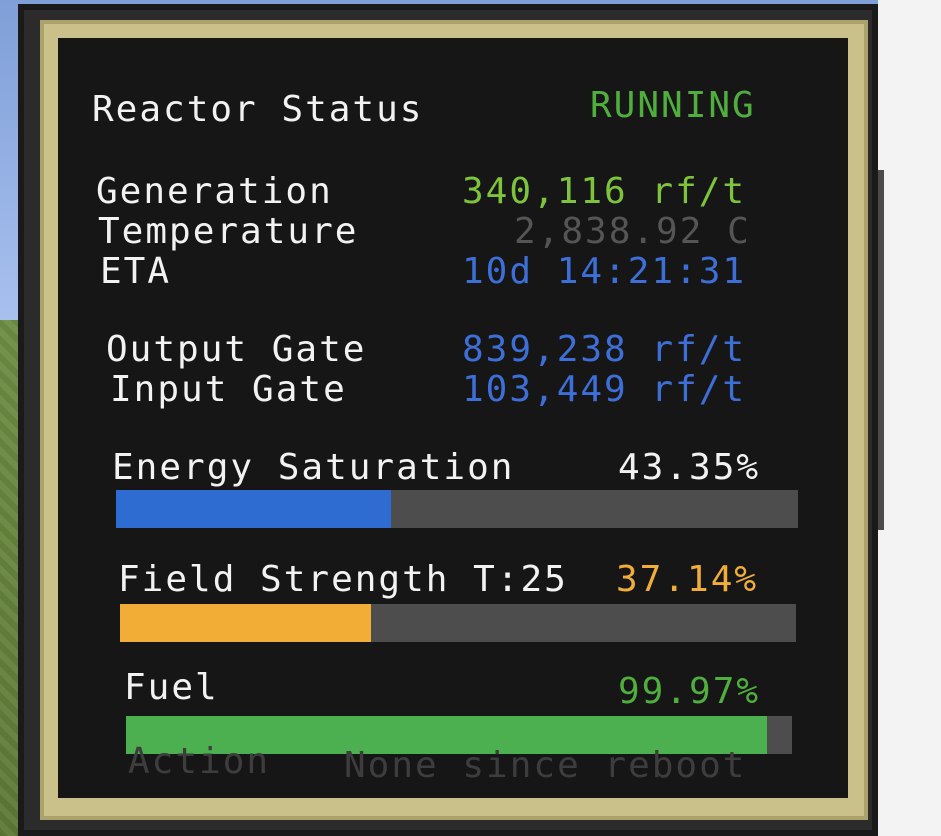  I want to click on generation-label: Generation, so click(214, 191).